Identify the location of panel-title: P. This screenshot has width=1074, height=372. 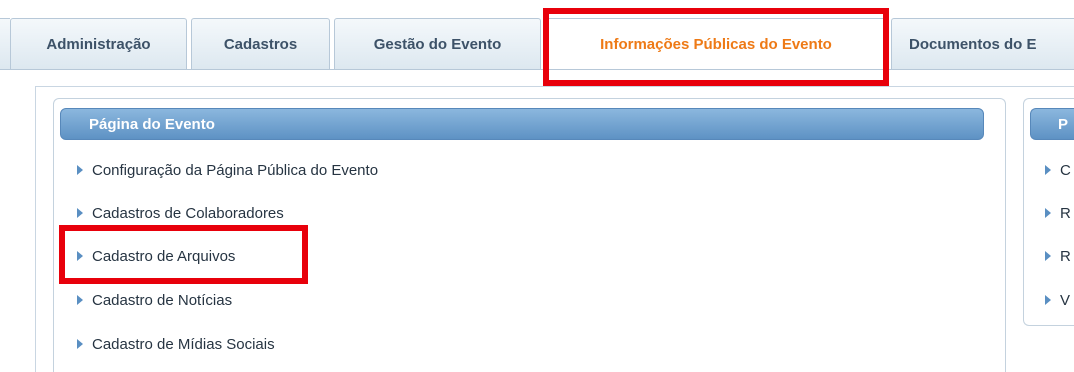
(1063, 124).